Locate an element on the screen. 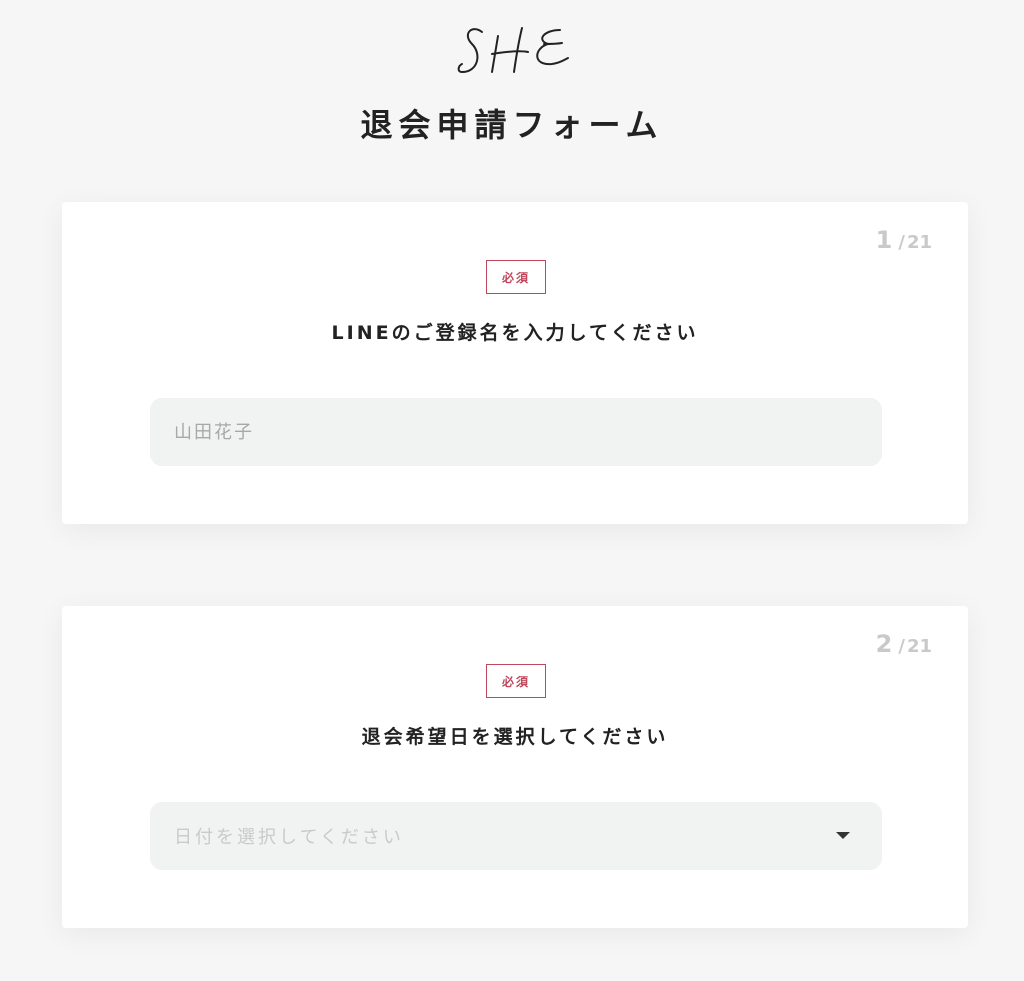 This screenshot has width=1024, height=981. question-label: 退会希望日を選択してください is located at coordinates (515, 737).